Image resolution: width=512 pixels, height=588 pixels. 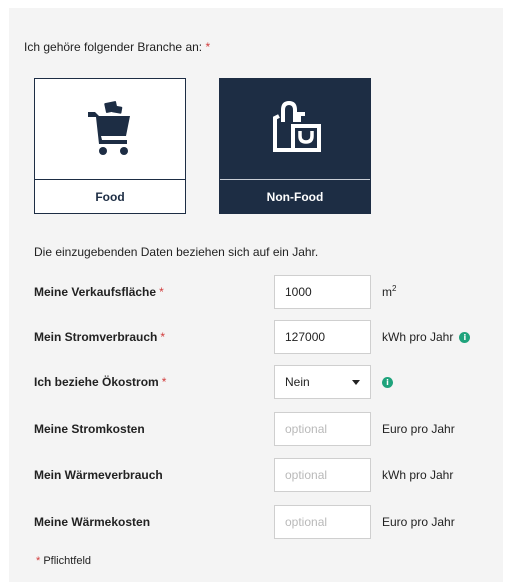 I want to click on verkaufsflaeche-label: Meine Verkaufsfläche *, so click(x=99, y=292).